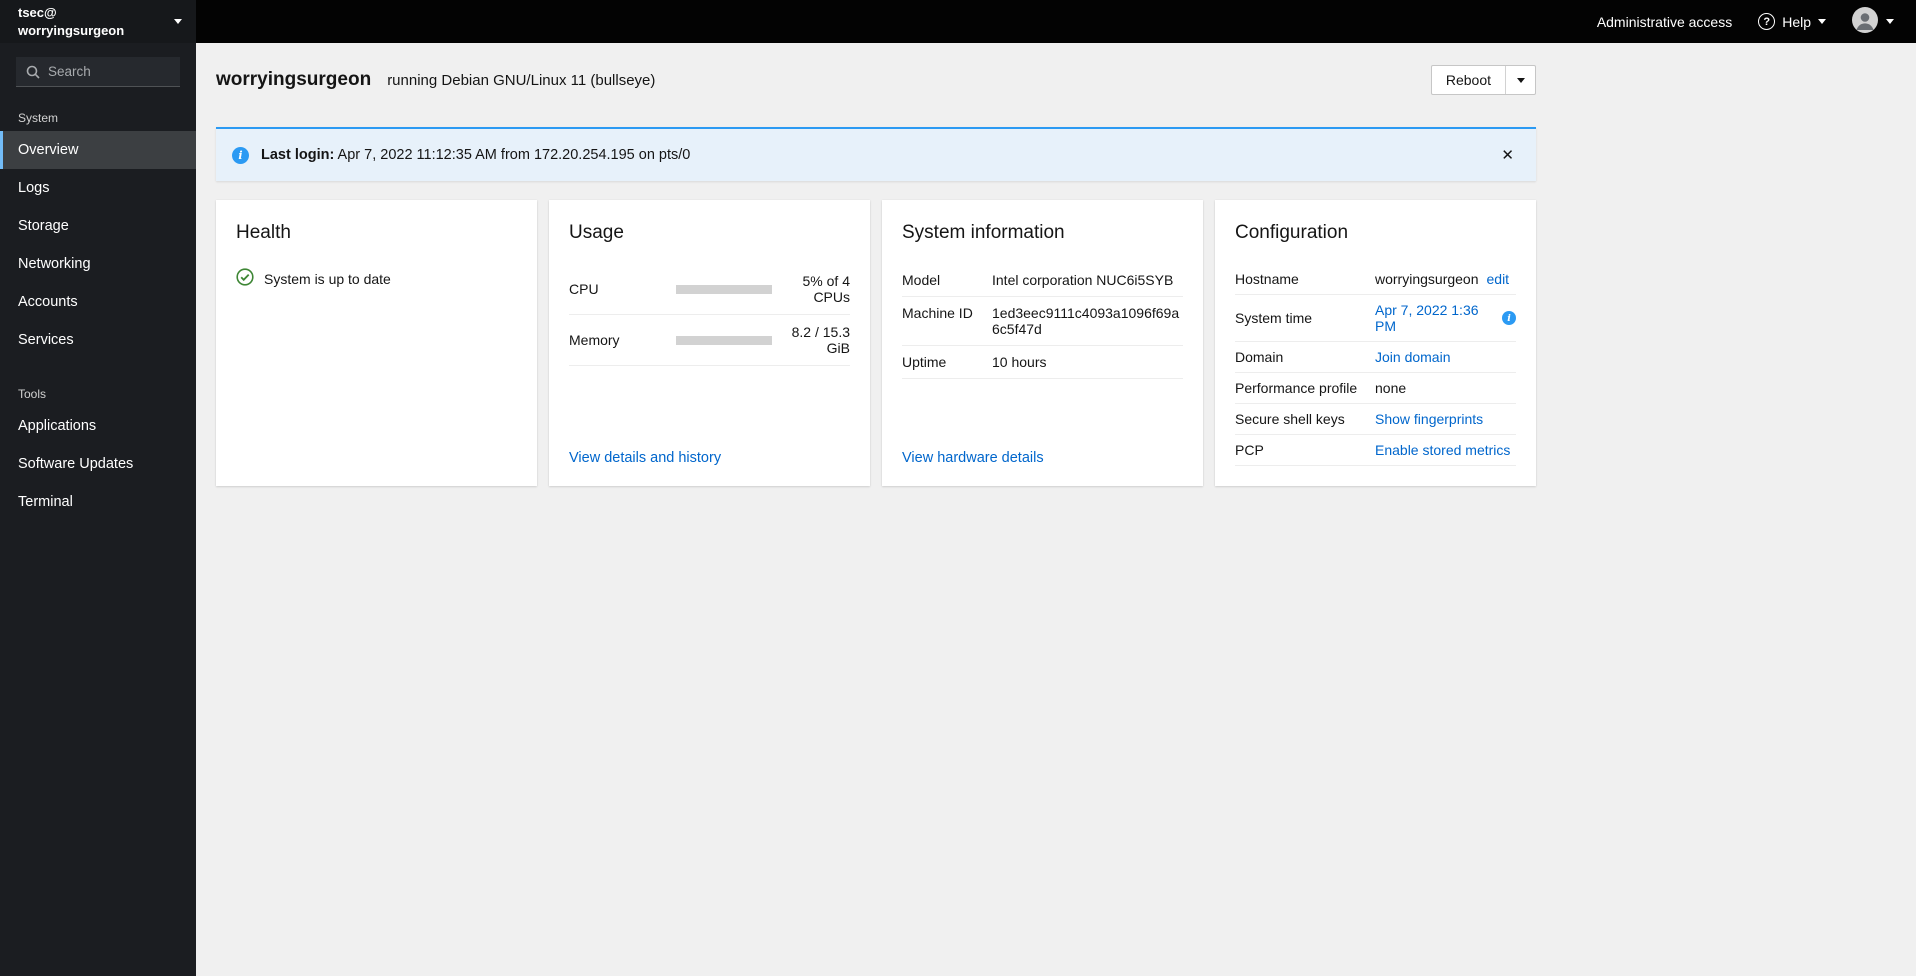 The image size is (1916, 976). What do you see at coordinates (98, 502) in the screenshot?
I see `sidebar-item-terminal: Terminal` at bounding box center [98, 502].